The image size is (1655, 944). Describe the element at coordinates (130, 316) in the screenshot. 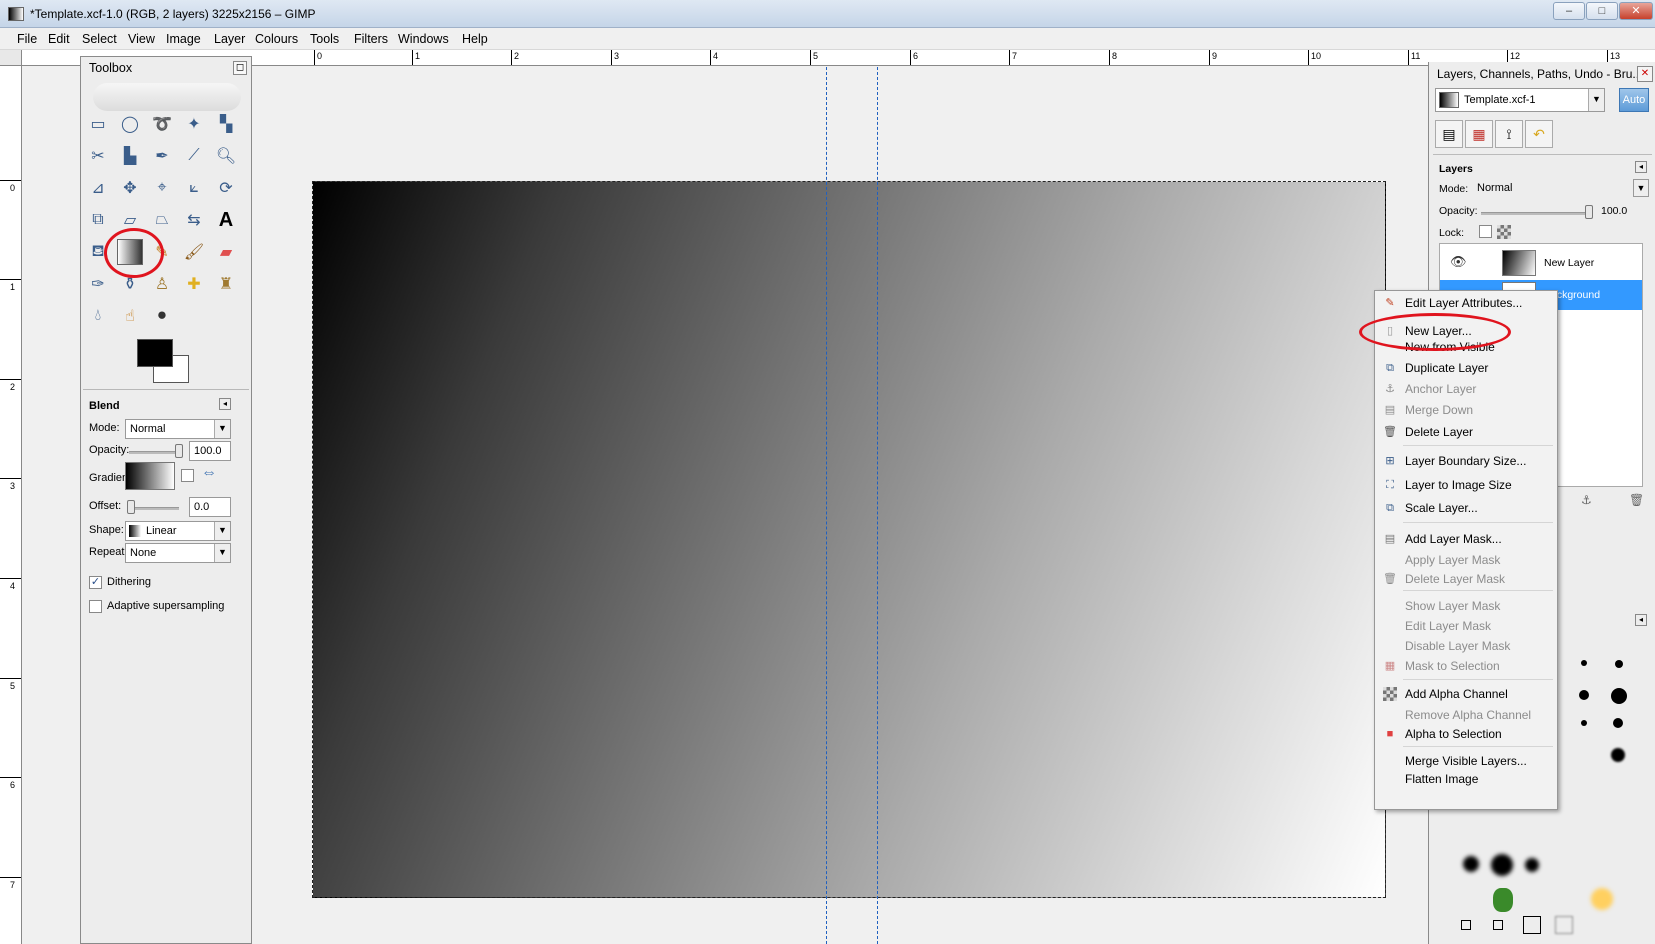

I see `smudge-tool-icon: ☝` at that location.